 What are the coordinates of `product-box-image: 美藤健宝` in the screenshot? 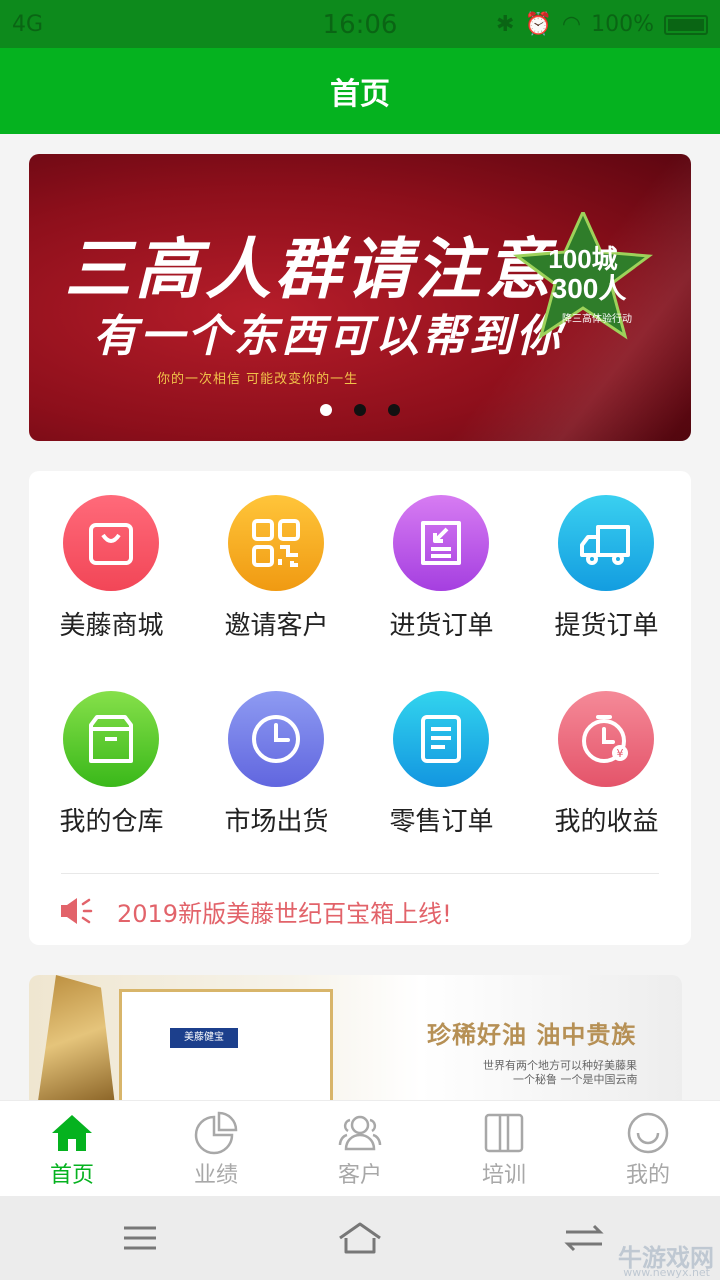 It's located at (226, 1045).